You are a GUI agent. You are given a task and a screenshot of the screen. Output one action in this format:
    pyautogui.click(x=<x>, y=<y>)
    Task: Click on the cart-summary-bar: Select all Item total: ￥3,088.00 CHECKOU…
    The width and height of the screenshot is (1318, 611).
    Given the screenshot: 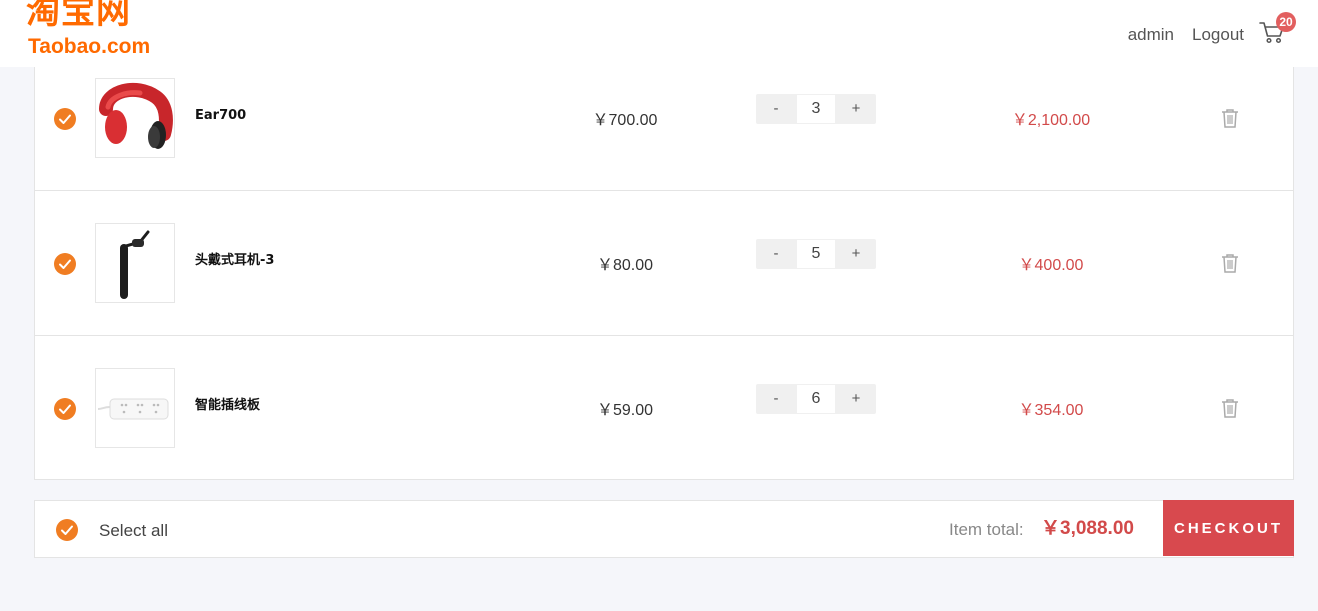 What is the action you would take?
    pyautogui.click(x=664, y=529)
    